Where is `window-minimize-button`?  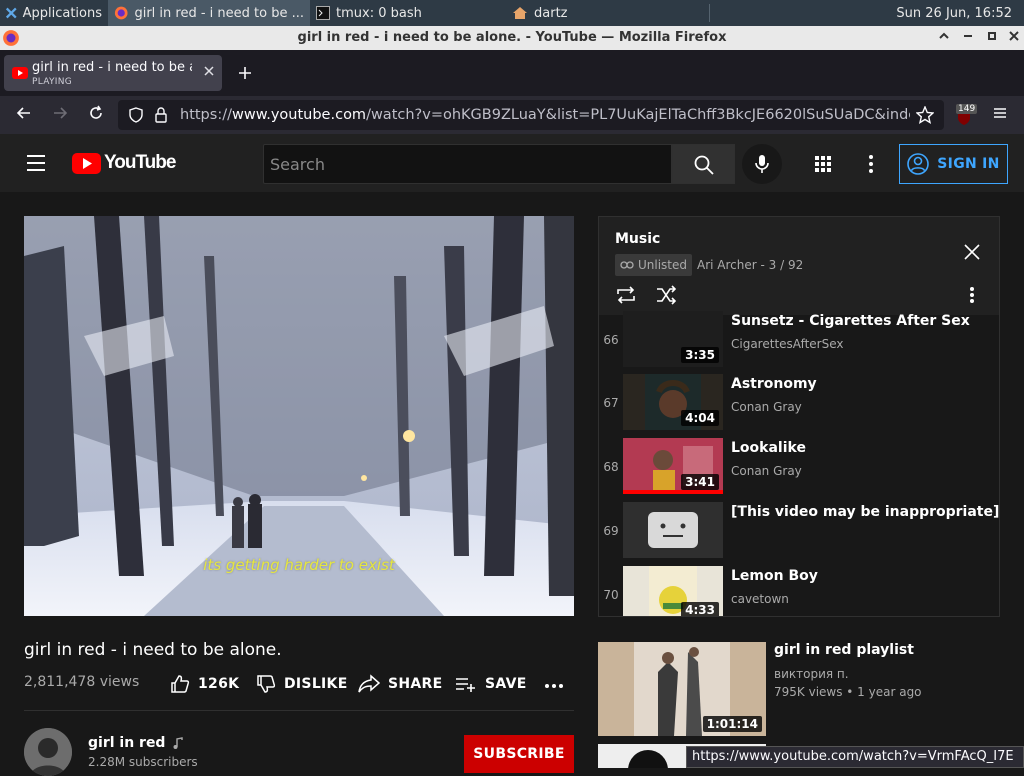
window-minimize-button is located at coordinates (968, 38).